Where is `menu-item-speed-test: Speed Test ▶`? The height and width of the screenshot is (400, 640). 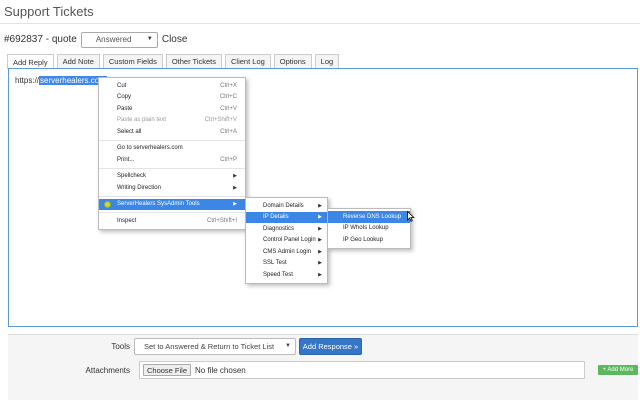 menu-item-speed-test: Speed Test ▶ is located at coordinates (286, 275).